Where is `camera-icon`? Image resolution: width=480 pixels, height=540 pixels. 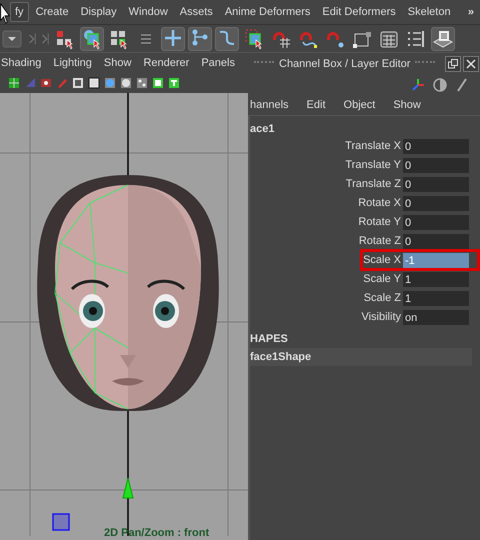 camera-icon is located at coordinates (46, 83).